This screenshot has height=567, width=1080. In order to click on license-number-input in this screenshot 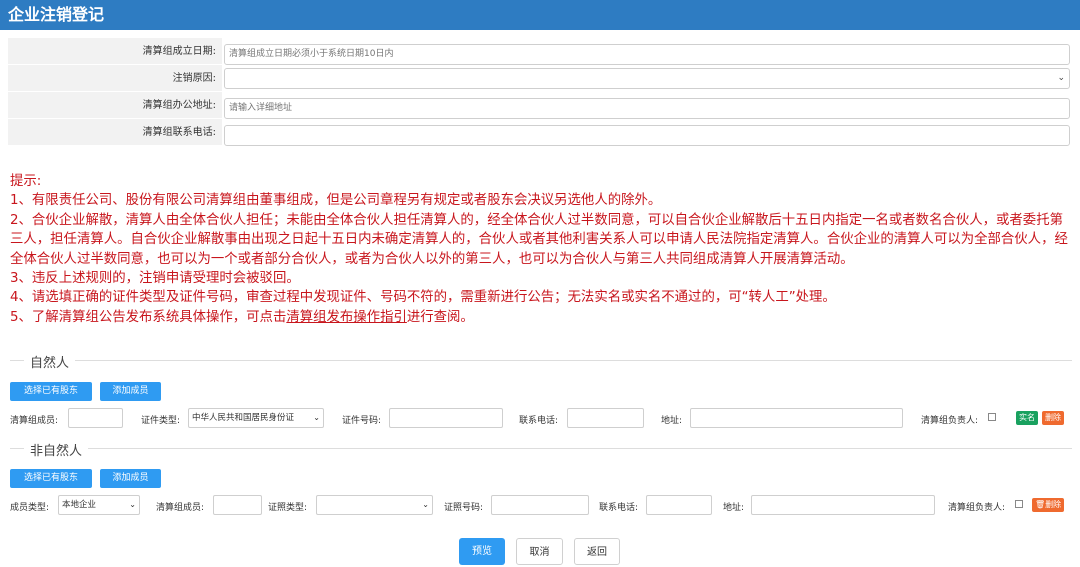, I will do `click(540, 505)`.